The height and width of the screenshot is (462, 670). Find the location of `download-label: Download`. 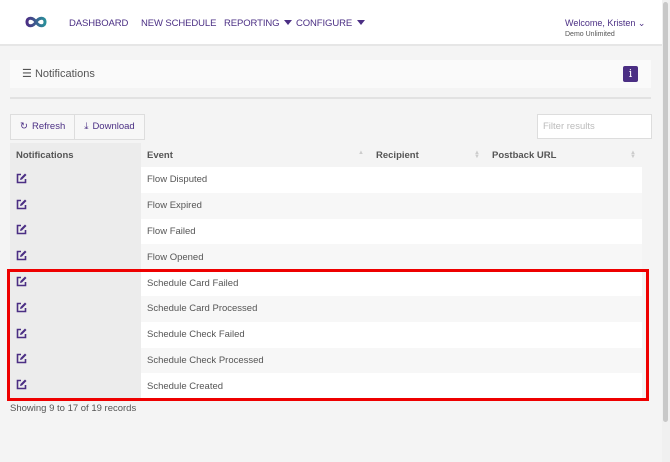

download-label: Download is located at coordinates (113, 126).